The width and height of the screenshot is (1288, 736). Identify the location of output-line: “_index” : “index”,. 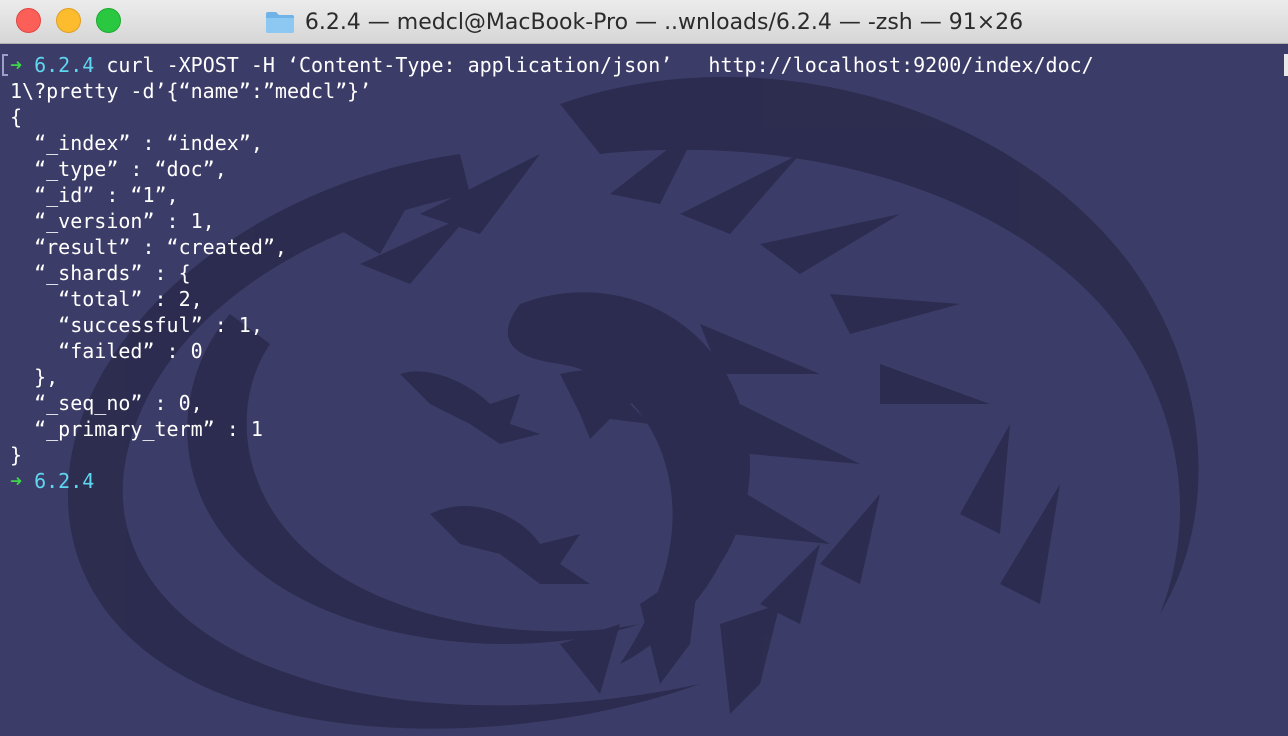
(136, 143).